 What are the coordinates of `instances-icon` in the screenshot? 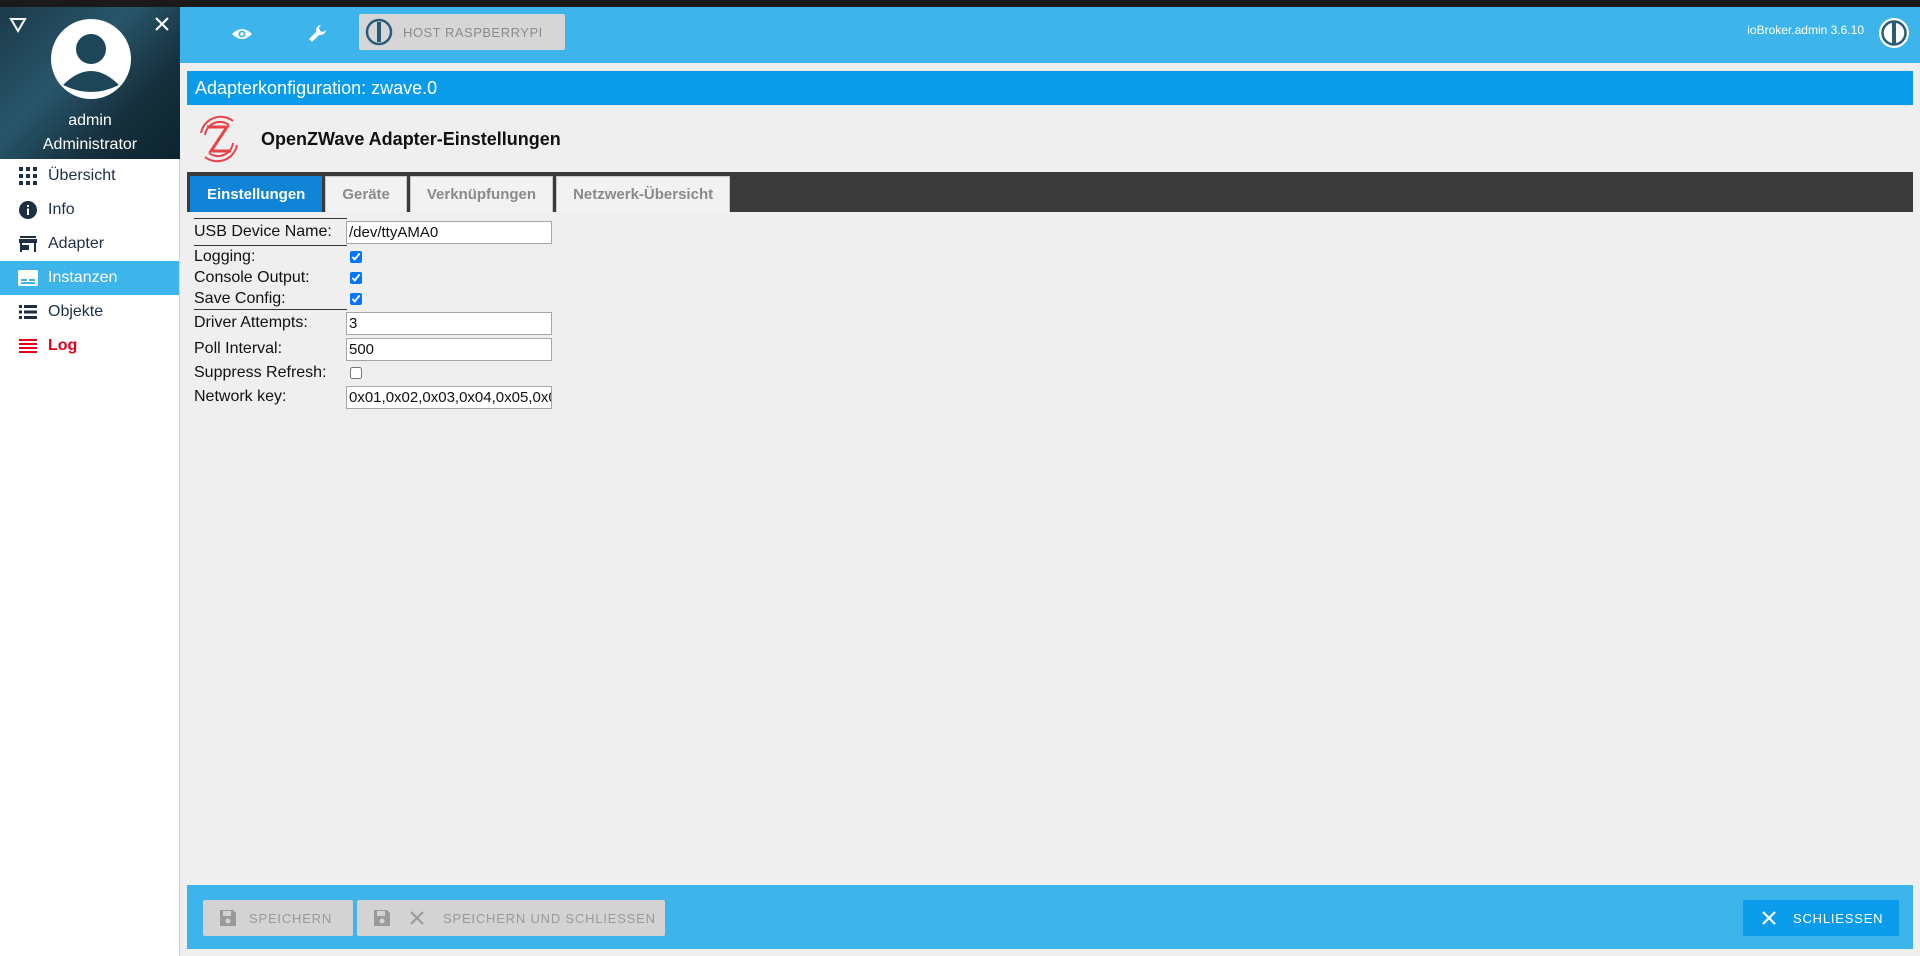 It's located at (28, 278).